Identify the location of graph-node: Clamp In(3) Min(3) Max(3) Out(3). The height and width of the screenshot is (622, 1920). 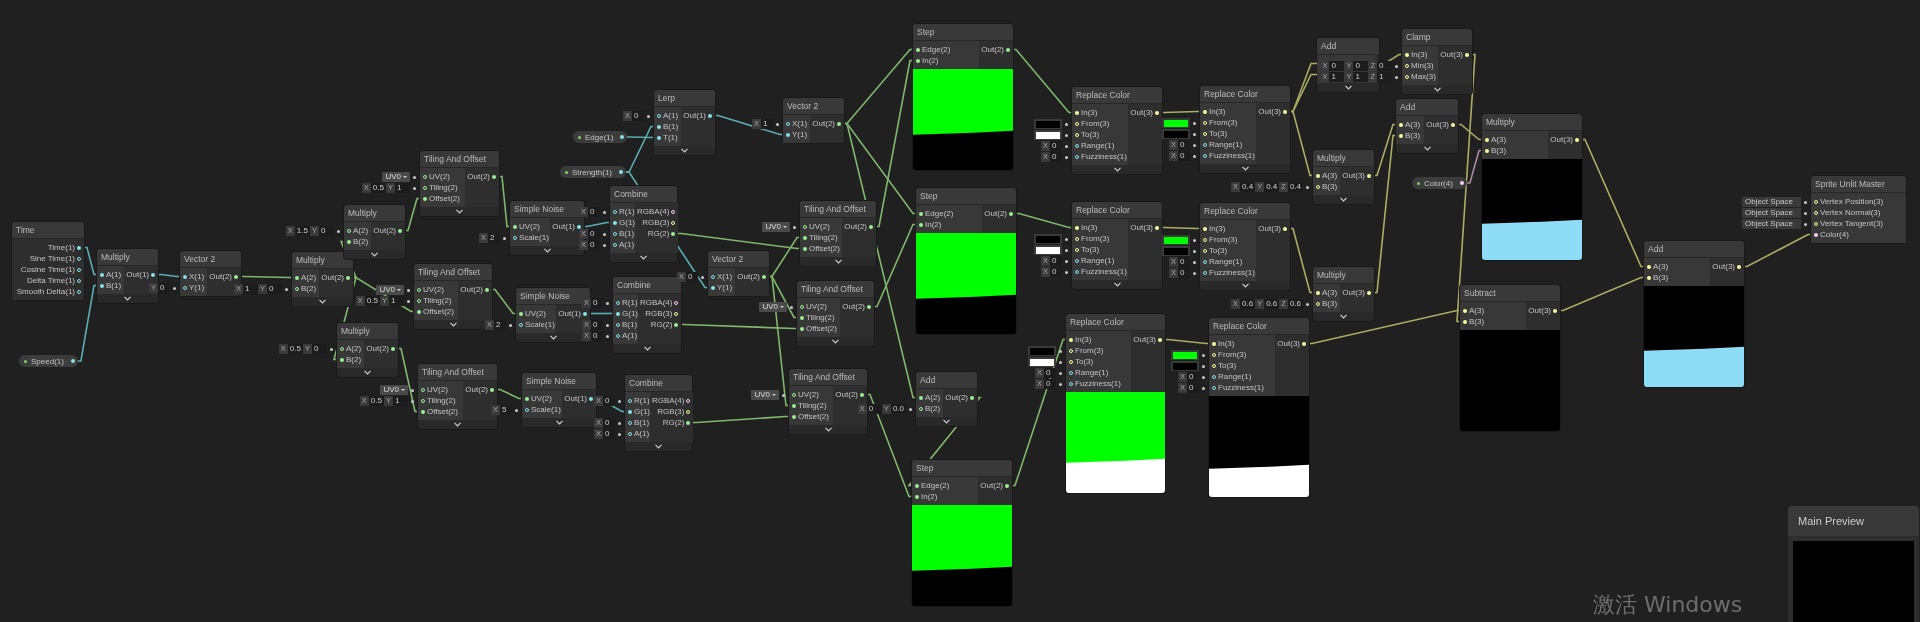
(1437, 61).